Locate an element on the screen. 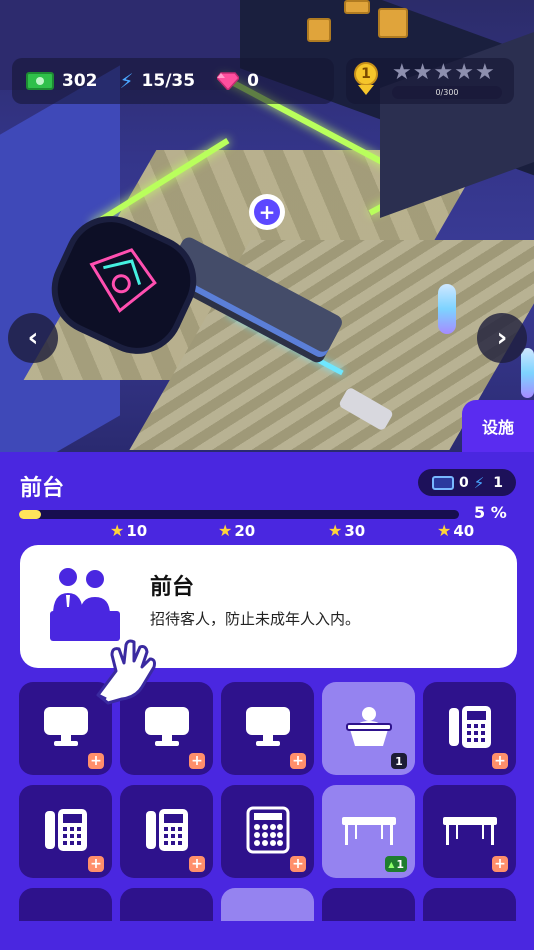  rank-stars: ★ ★ ★ ★ ★ is located at coordinates (443, 72).